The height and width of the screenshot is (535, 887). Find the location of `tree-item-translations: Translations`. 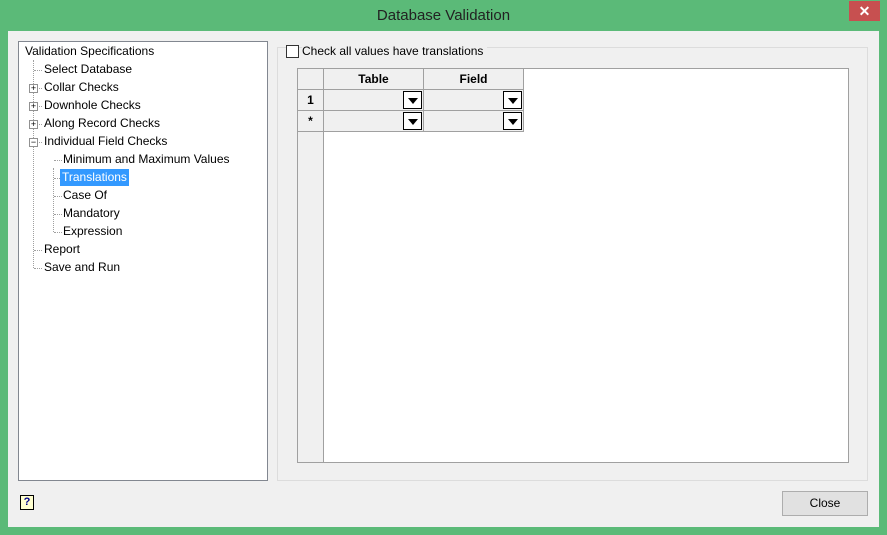

tree-item-translations: Translations is located at coordinates (94, 177).